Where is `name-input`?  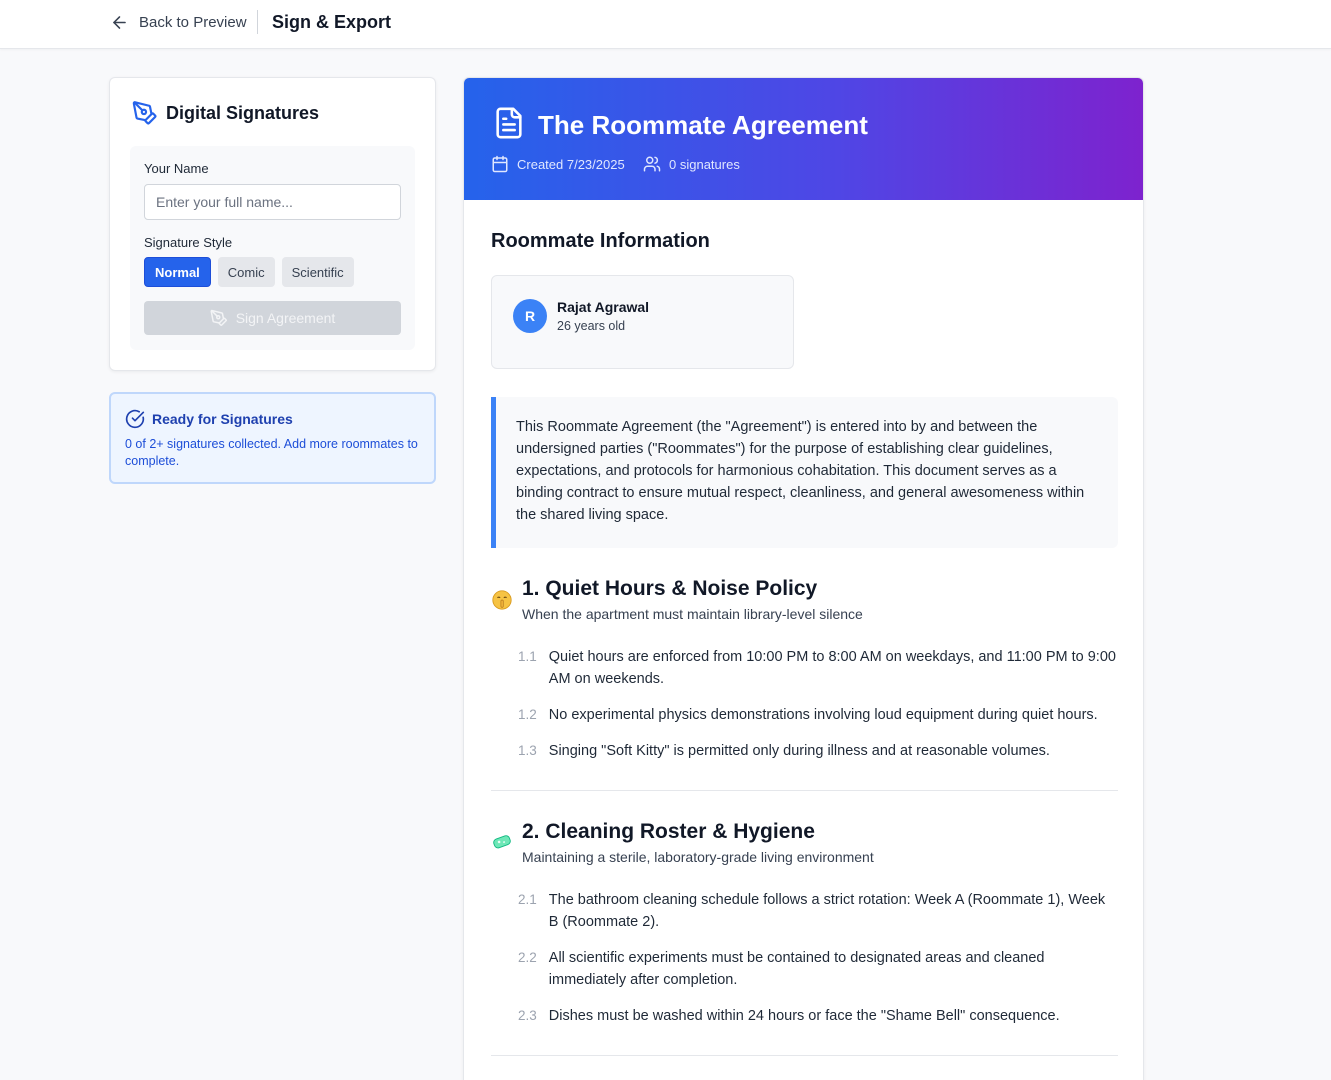
name-input is located at coordinates (272, 202).